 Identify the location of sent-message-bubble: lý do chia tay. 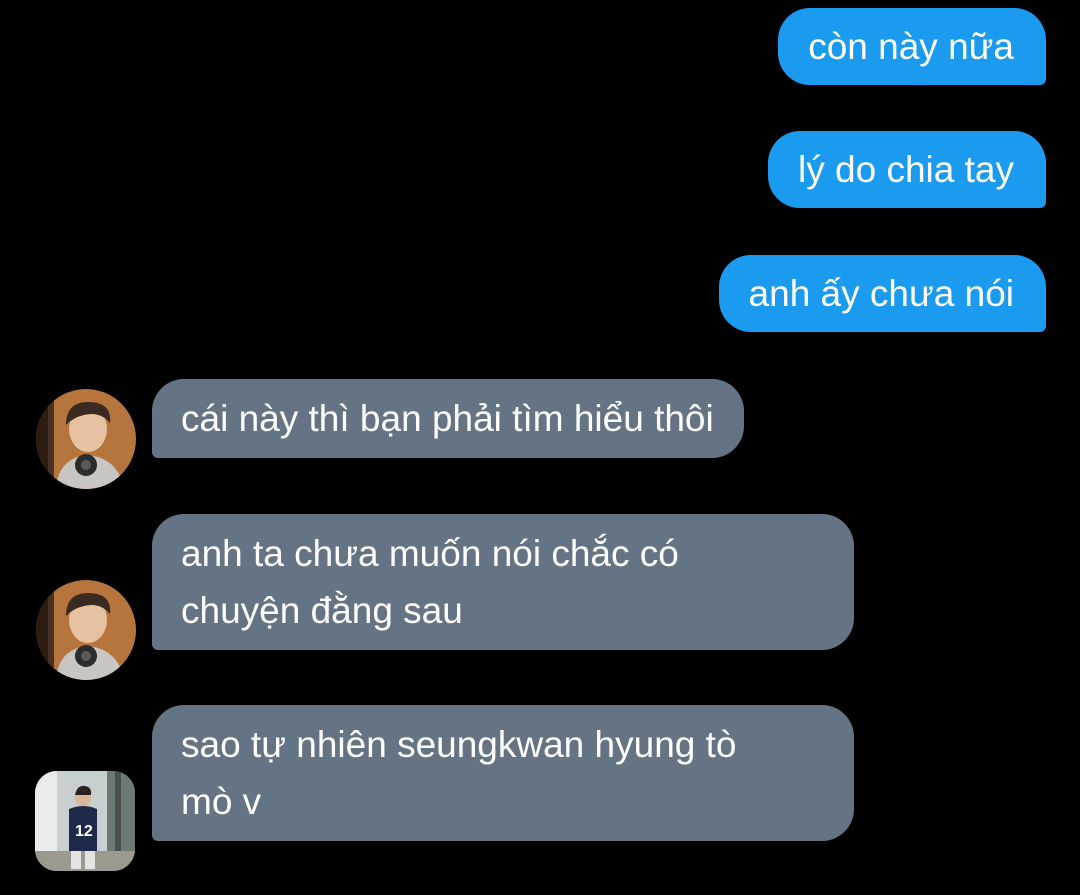
(907, 169).